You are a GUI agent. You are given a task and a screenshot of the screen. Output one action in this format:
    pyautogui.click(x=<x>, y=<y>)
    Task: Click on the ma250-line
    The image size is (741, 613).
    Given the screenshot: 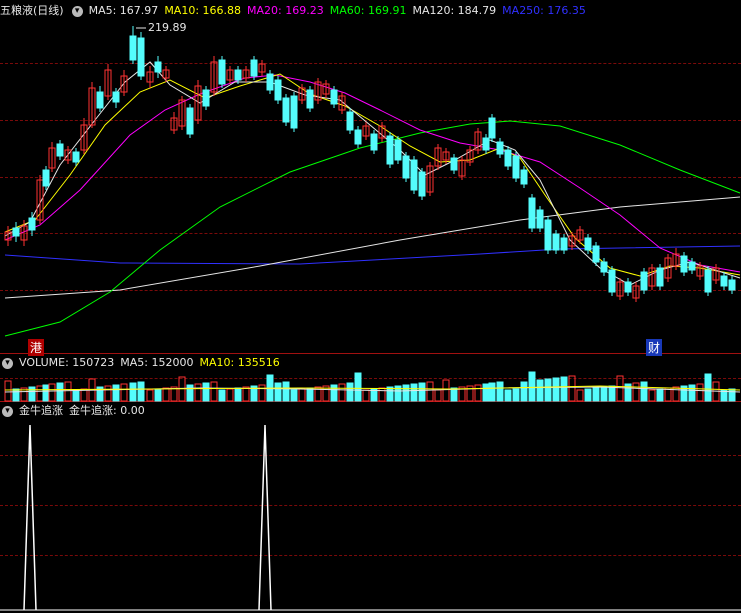 What is the action you would take?
    pyautogui.click(x=372, y=255)
    